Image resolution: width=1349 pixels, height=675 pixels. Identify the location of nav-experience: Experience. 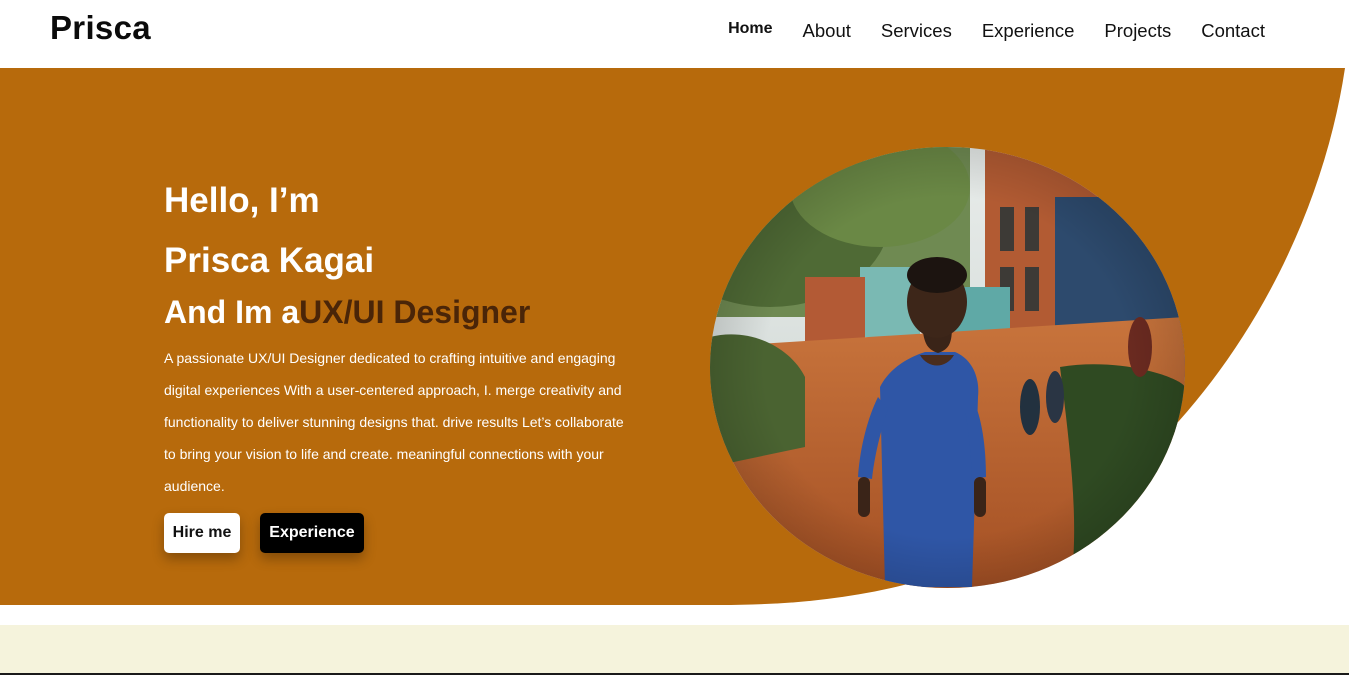
(1028, 31).